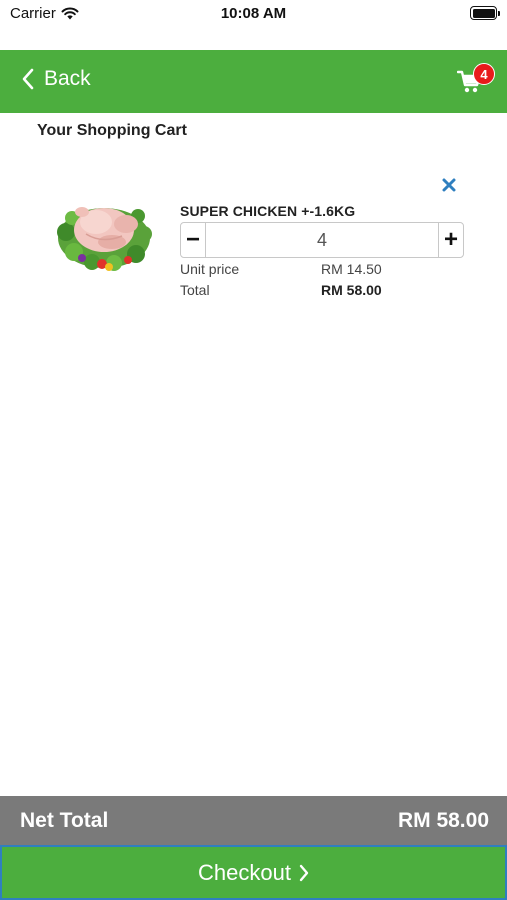 This screenshot has width=507, height=900. Describe the element at coordinates (253, 820) in the screenshot. I see `net-total-bar: Net Total RM 58.00` at that location.